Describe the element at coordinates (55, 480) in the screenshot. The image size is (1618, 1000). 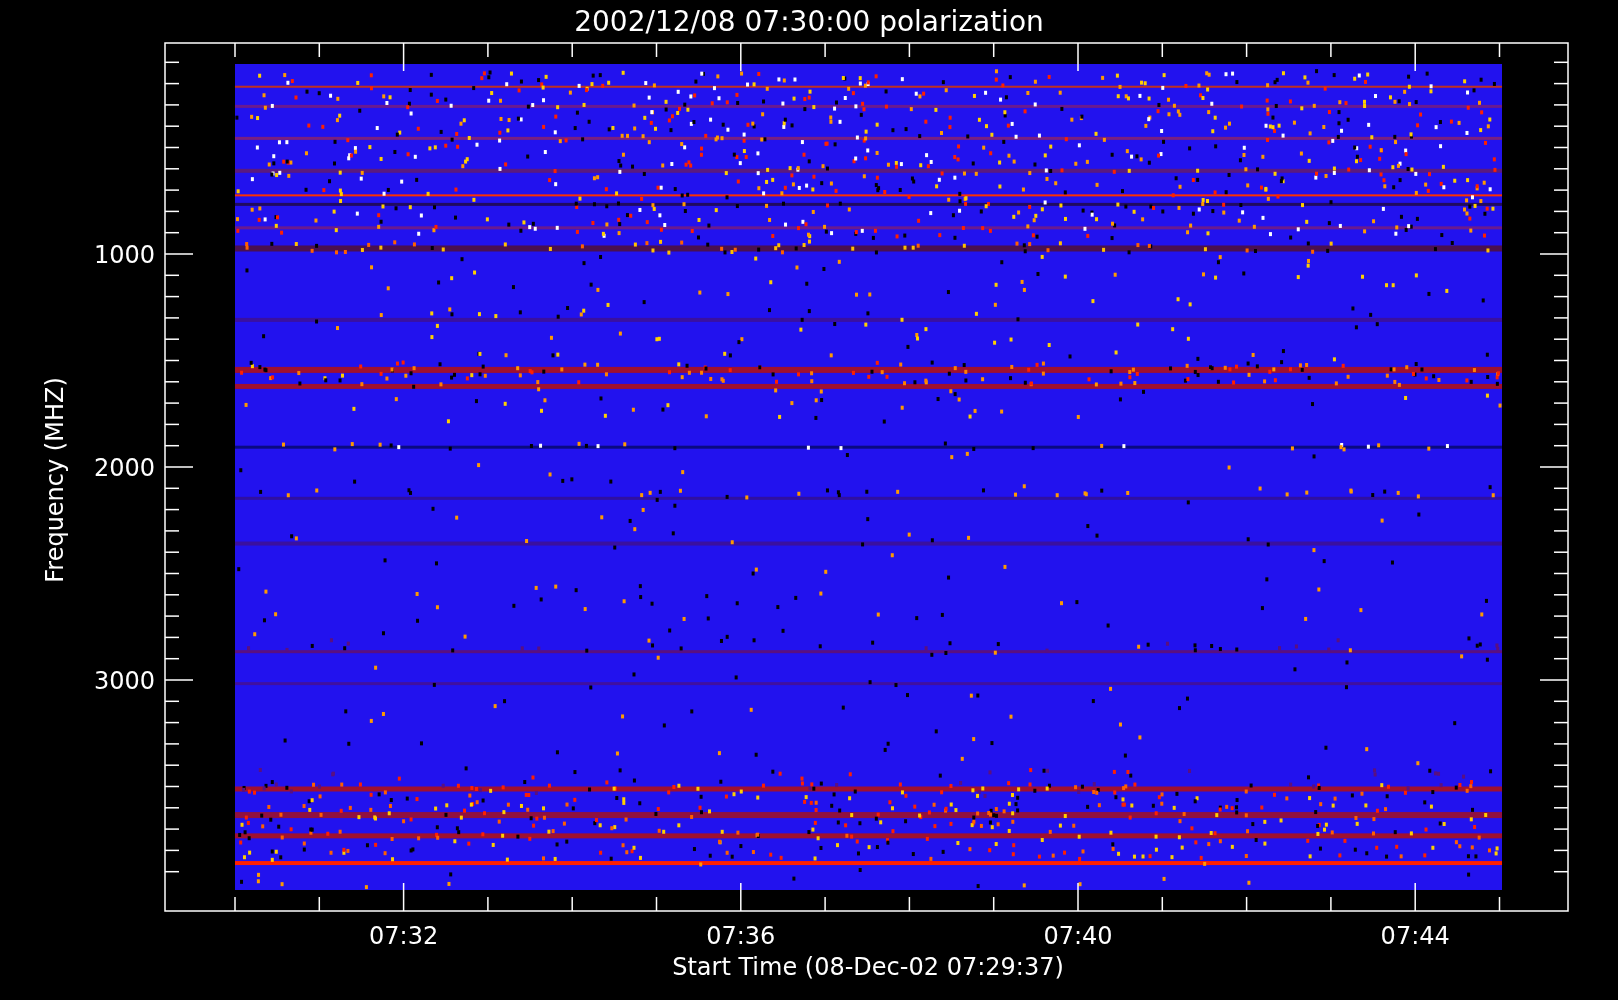
I see `y-axis-title: Frequency (MHZ)` at that location.